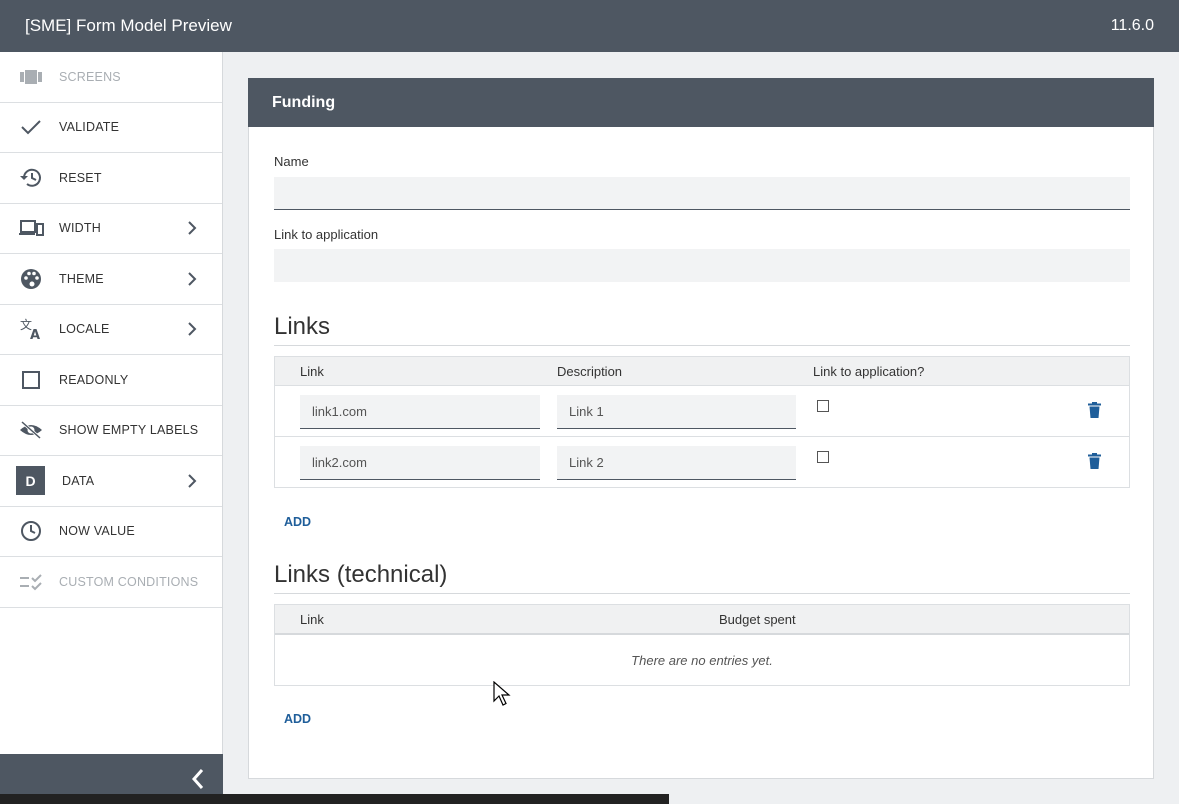  What do you see at coordinates (702, 619) in the screenshot?
I see `links-technical-table-header: Link Budget spent` at bounding box center [702, 619].